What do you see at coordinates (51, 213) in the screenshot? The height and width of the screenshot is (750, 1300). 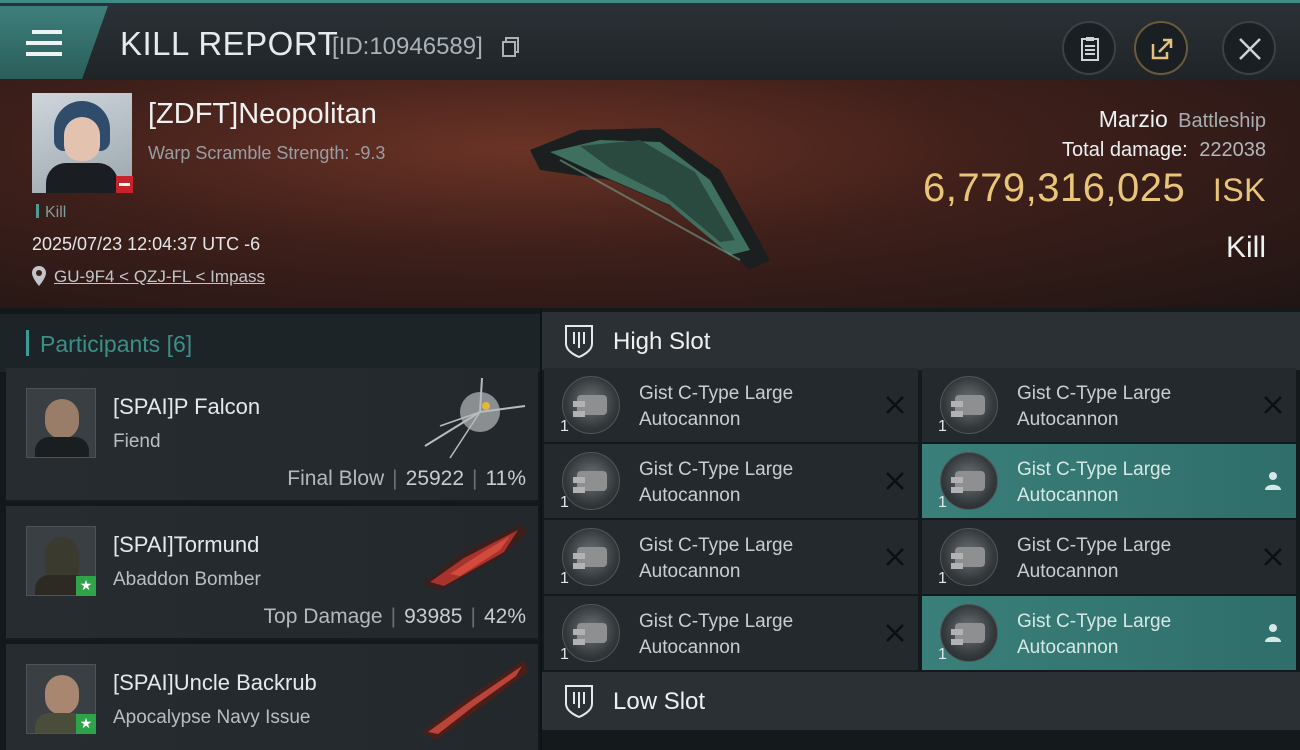 I see `kill-tag: Kill` at bounding box center [51, 213].